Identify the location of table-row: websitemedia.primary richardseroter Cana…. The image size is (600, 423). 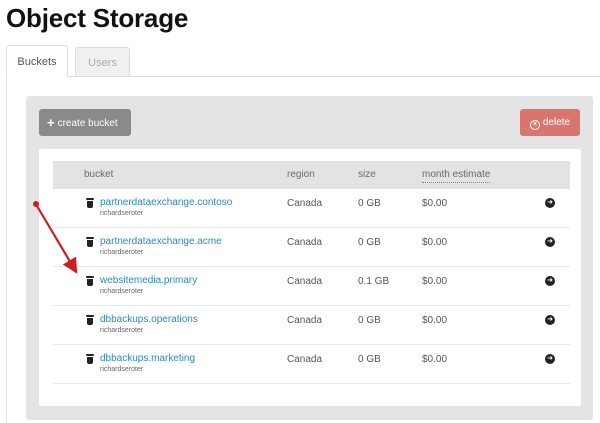
(311, 286).